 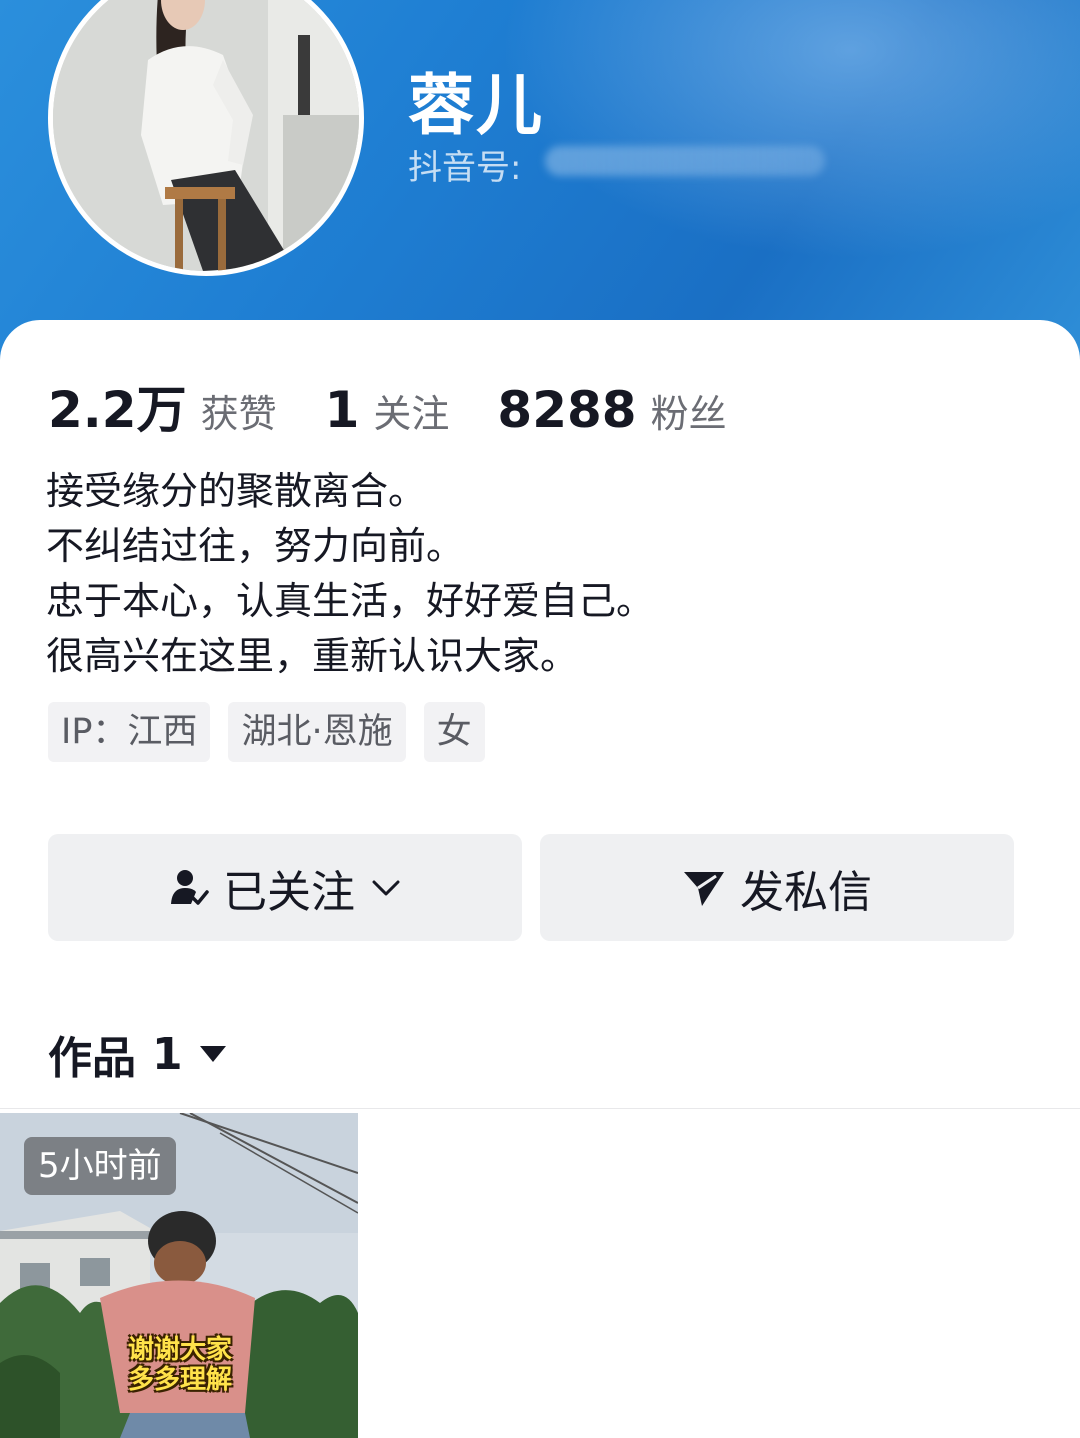 I want to click on chevron-down-icon, so click(x=386, y=888).